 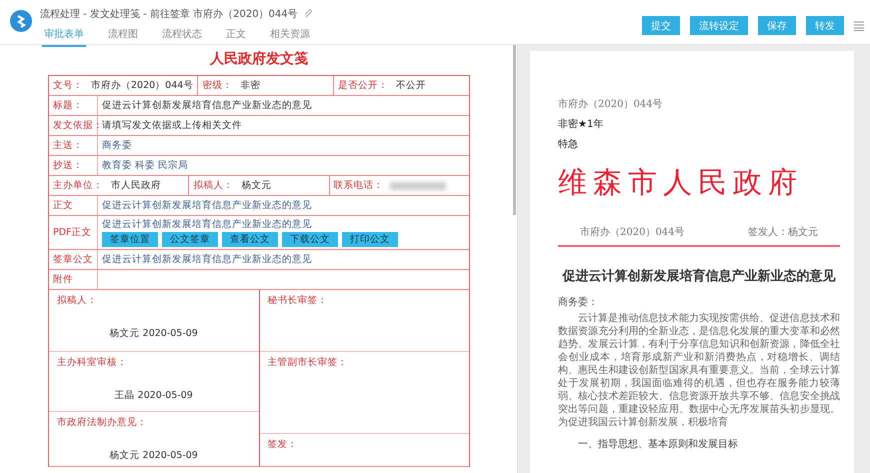 What do you see at coordinates (568, 144) in the screenshot?
I see `urgency-level: 特急` at bounding box center [568, 144].